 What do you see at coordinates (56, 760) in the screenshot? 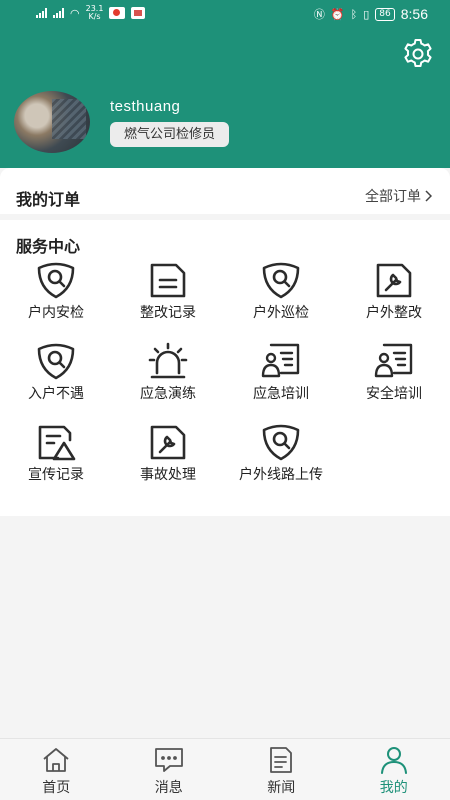
I see `home-icon` at bounding box center [56, 760].